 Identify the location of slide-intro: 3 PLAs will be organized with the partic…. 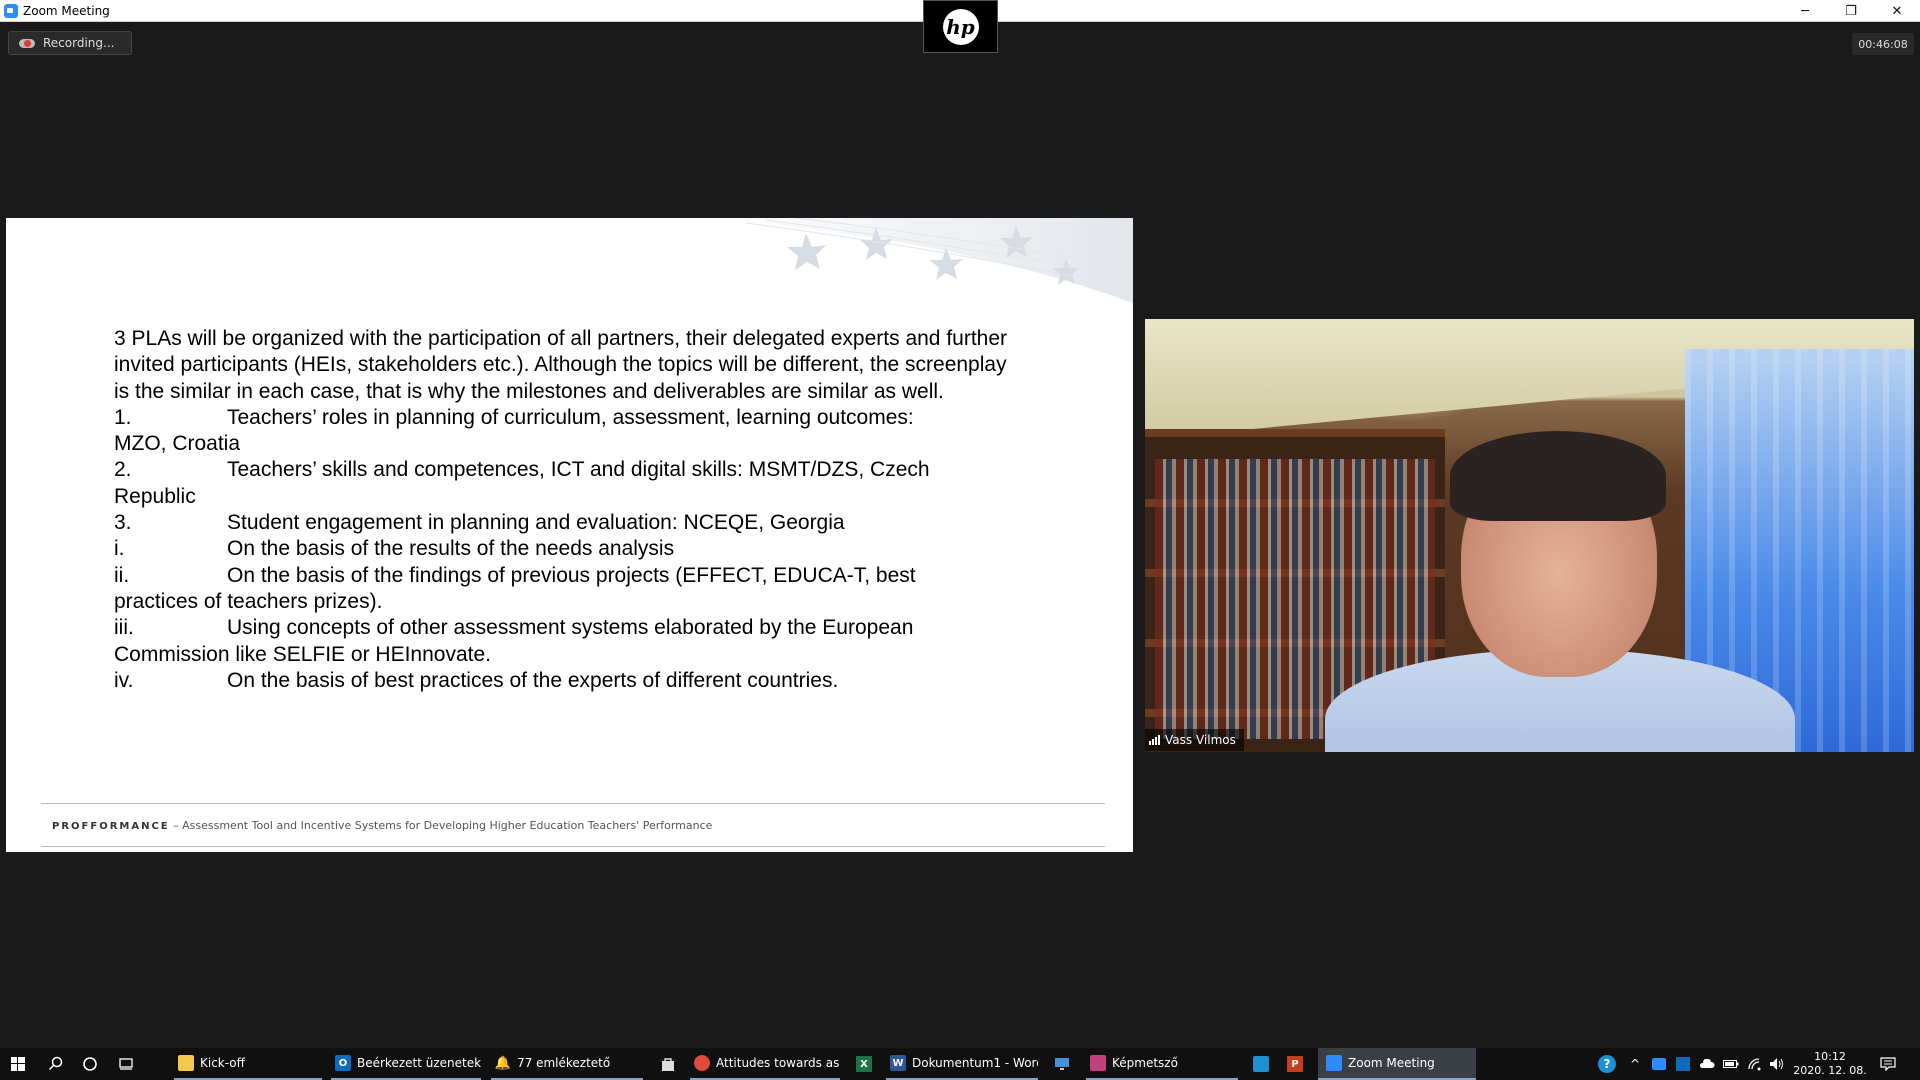
(561, 365).